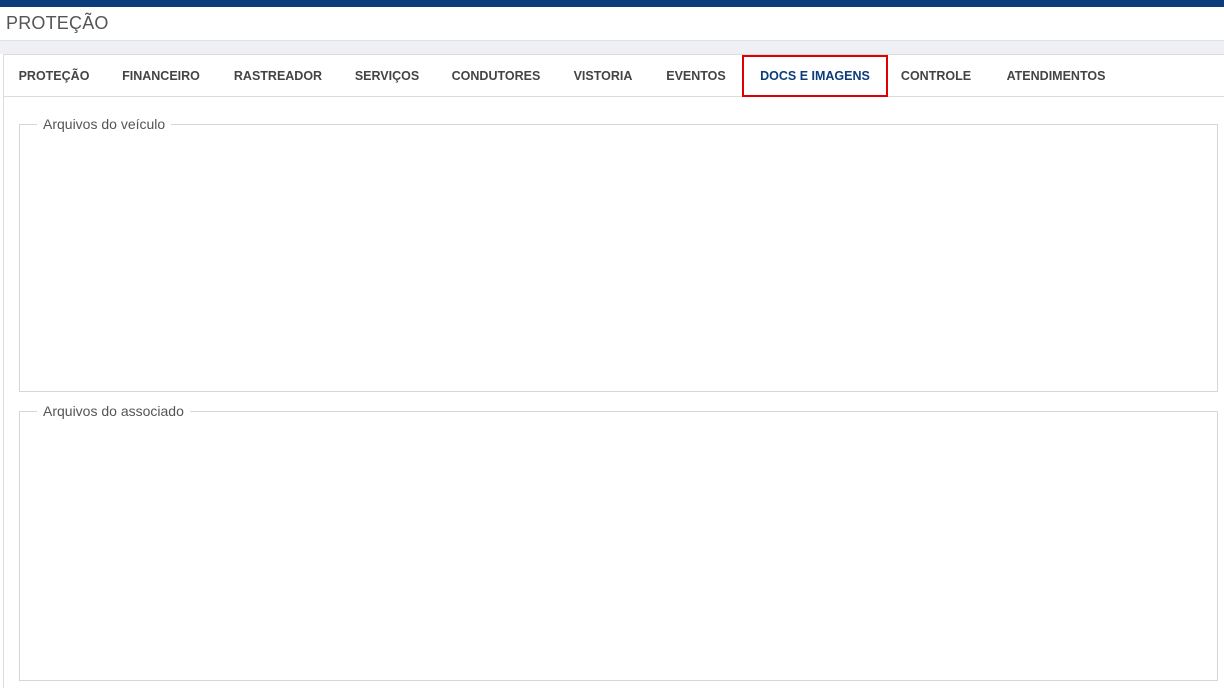  Describe the element at coordinates (496, 76) in the screenshot. I see `tab-condutores: CONDUTORES` at that location.